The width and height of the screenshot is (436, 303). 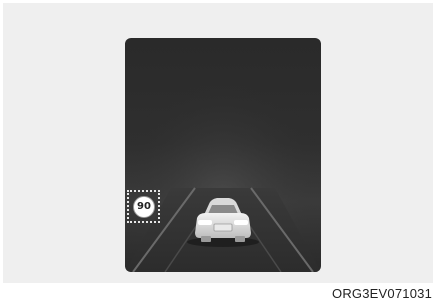 I want to click on speed-limit-highlight: 90, so click(x=143, y=206).